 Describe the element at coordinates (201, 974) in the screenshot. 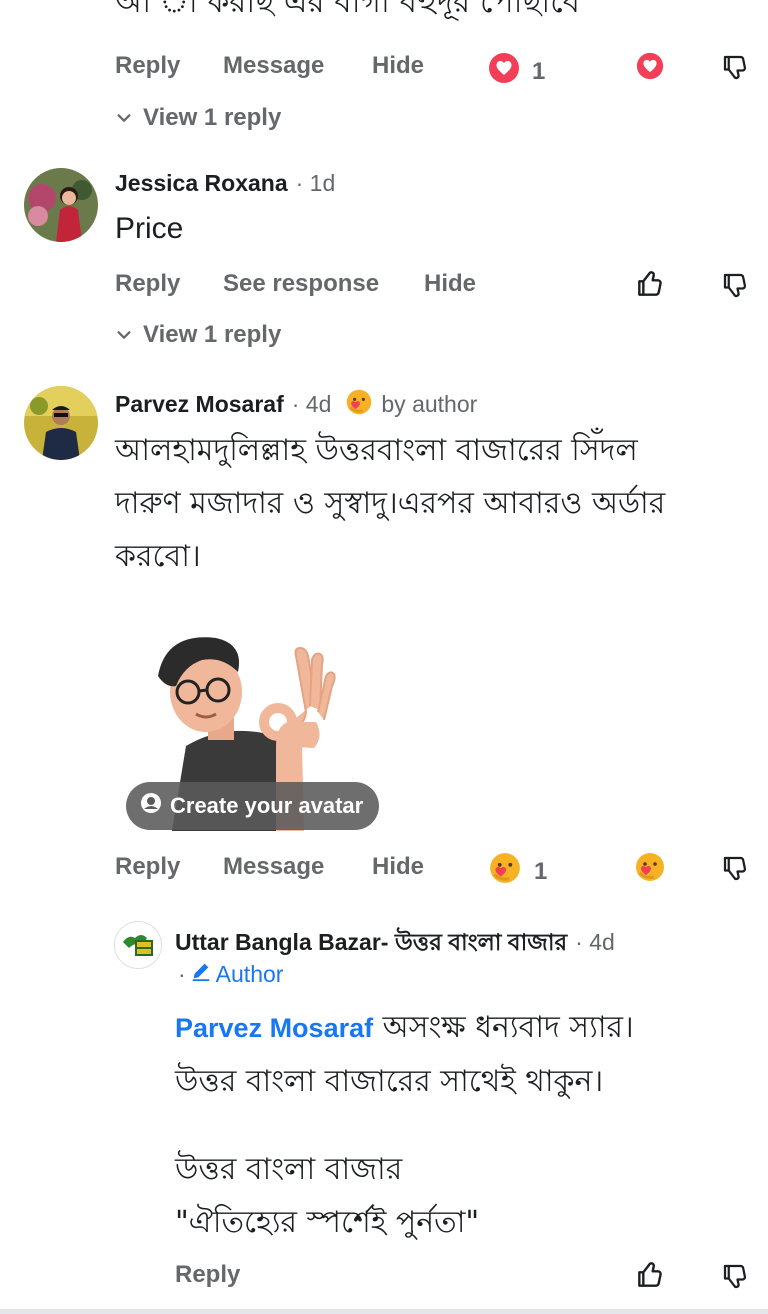

I see `pencil-icon` at that location.